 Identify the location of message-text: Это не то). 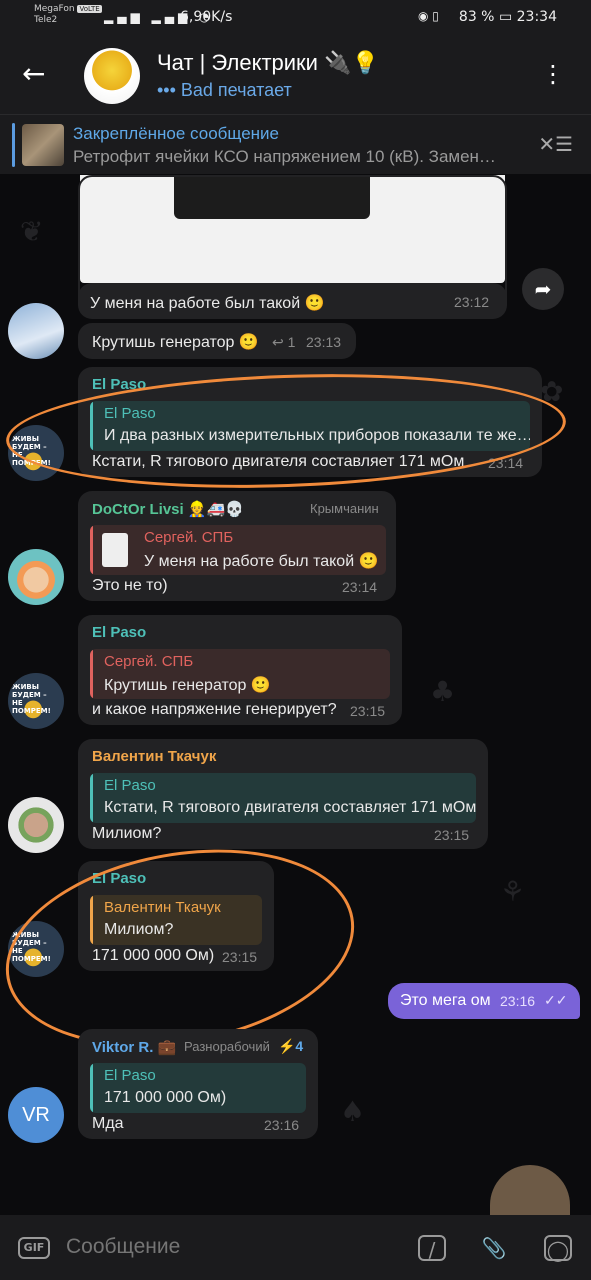
(130, 585).